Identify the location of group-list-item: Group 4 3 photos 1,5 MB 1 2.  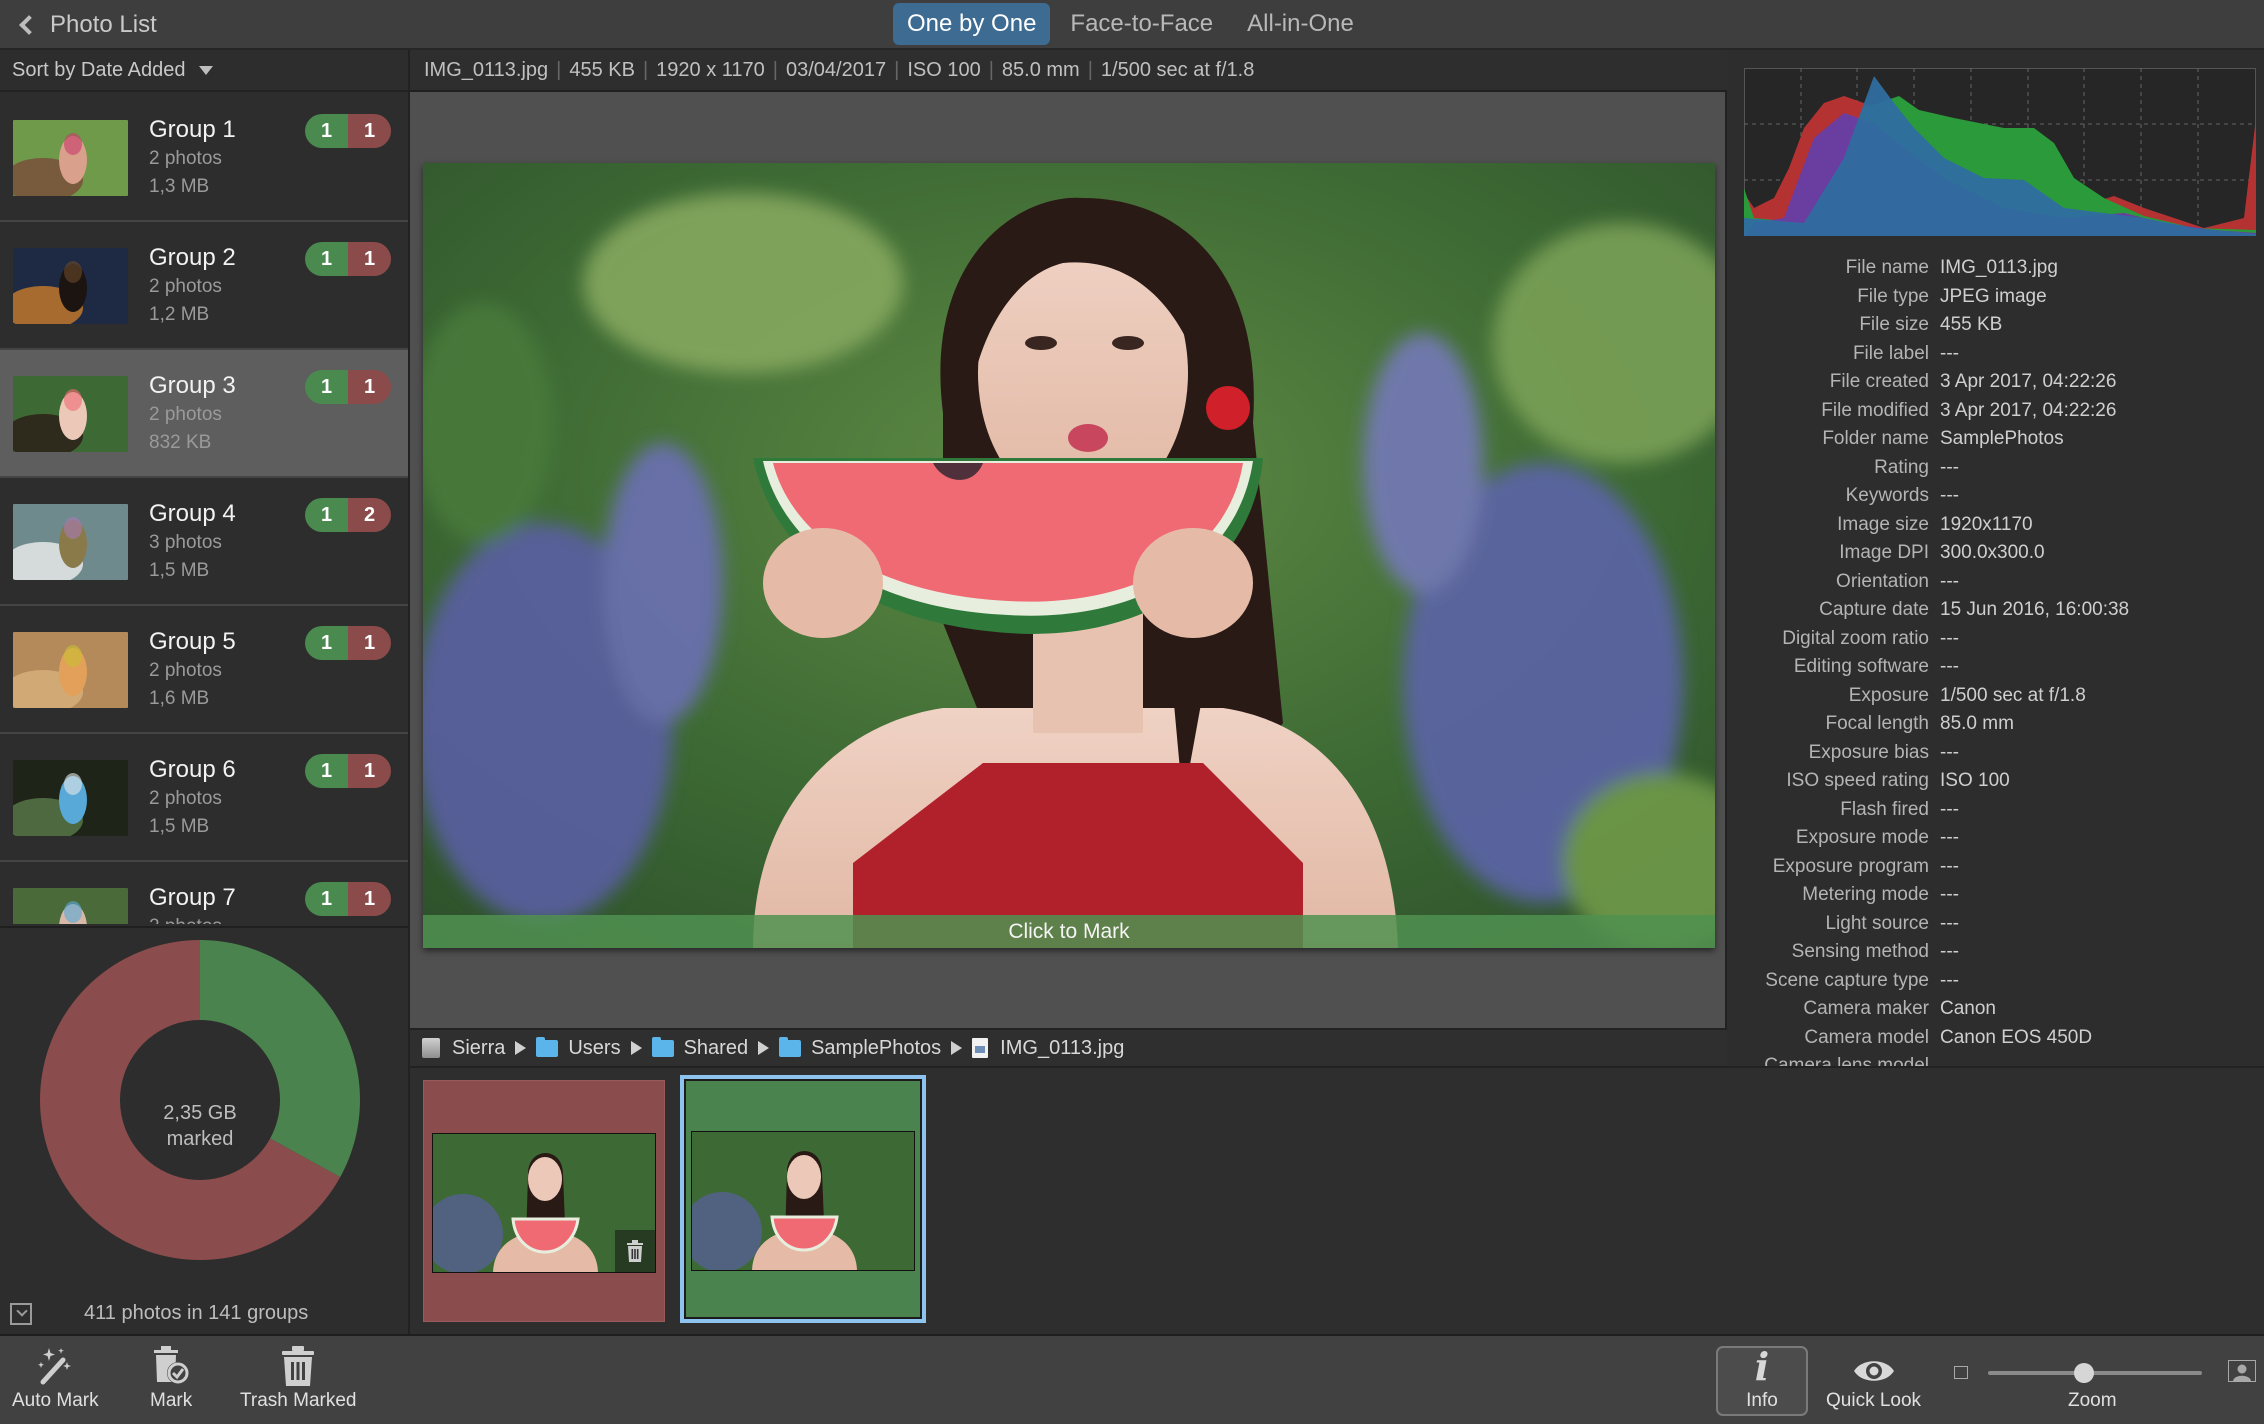
(204, 542).